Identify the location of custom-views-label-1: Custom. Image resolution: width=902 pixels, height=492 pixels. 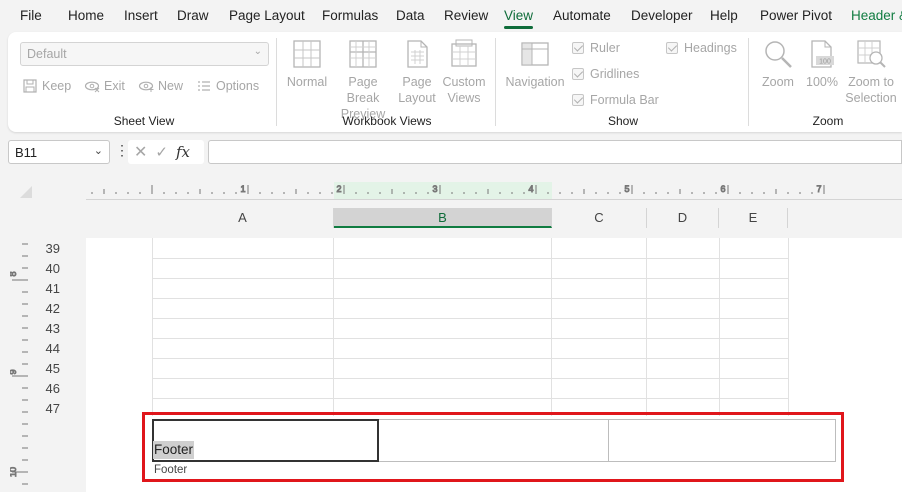
(464, 82).